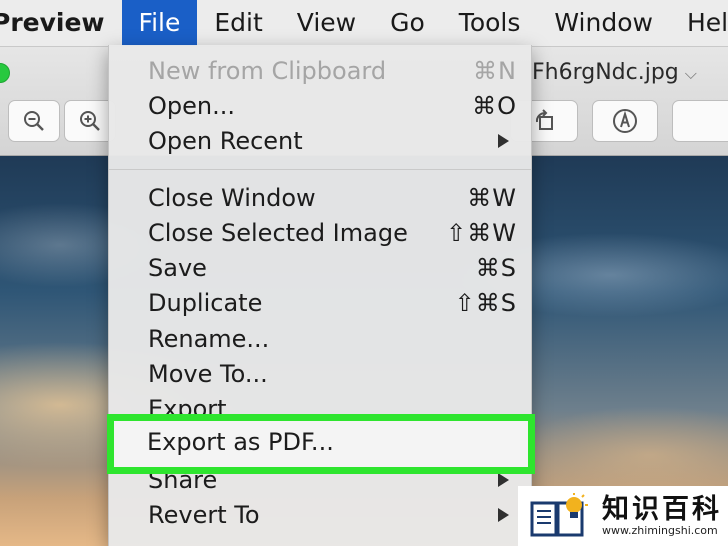 This screenshot has width=728, height=546. I want to click on menu-item-revert-to: Revert To, so click(320, 514).